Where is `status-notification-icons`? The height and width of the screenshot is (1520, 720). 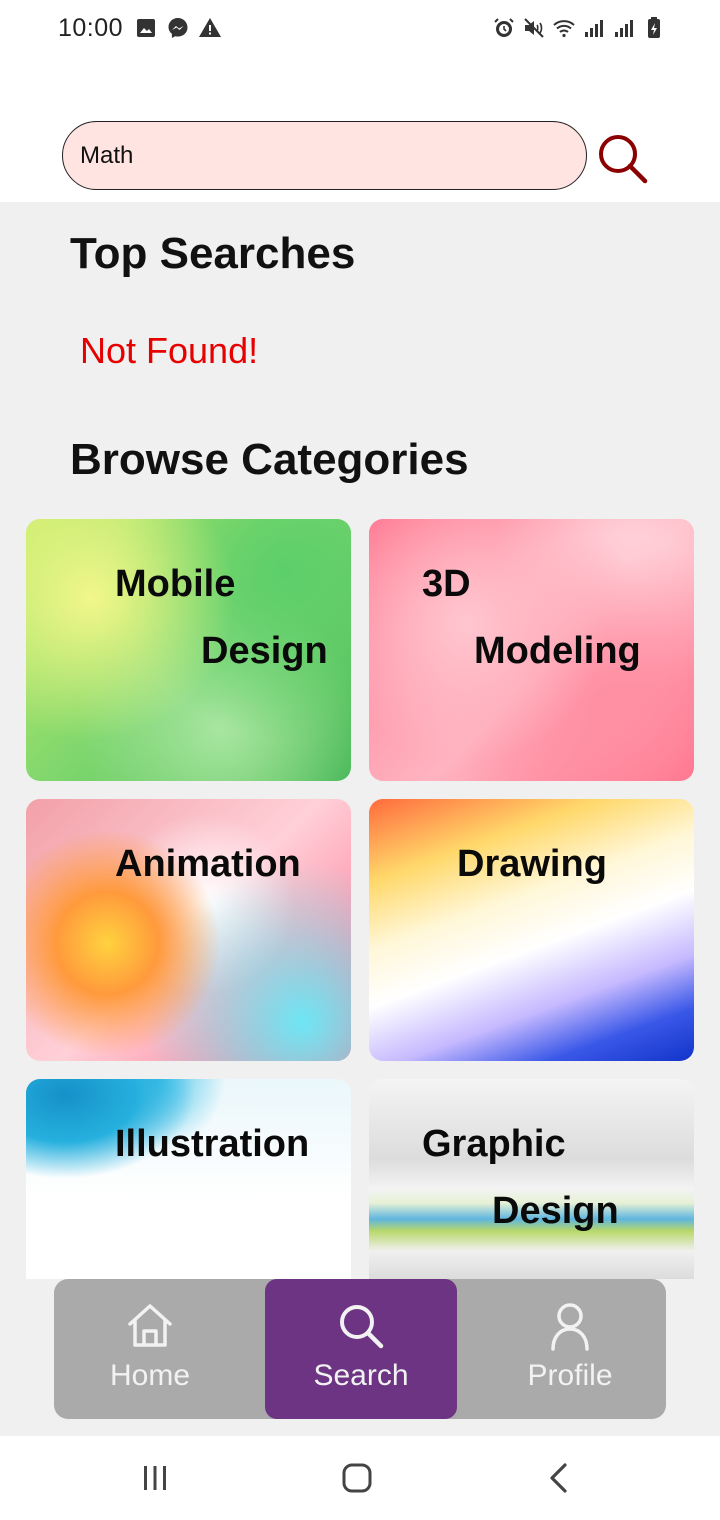
status-notification-icons is located at coordinates (178, 28).